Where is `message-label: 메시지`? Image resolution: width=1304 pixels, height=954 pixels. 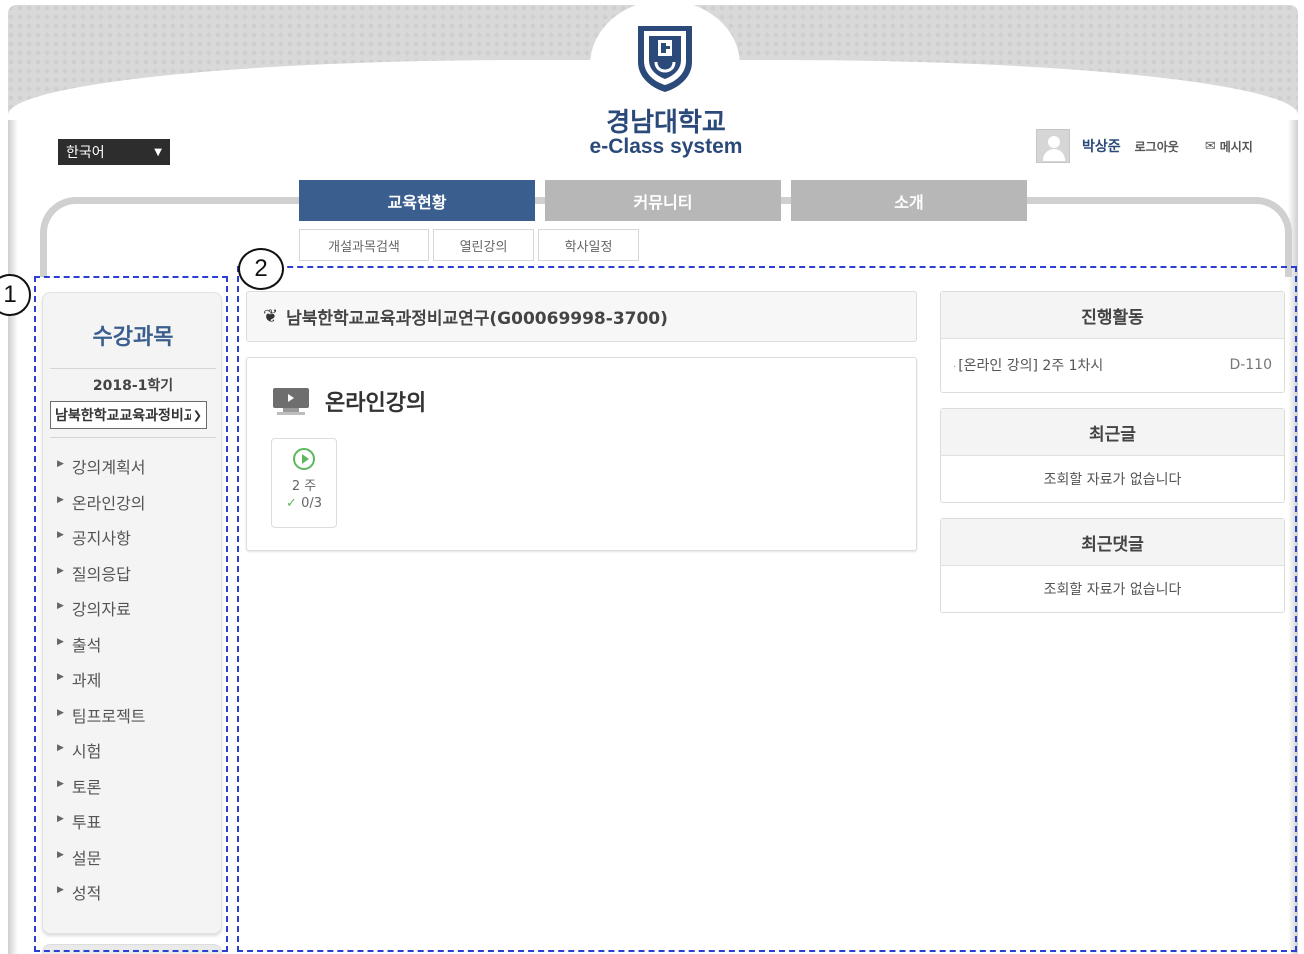
message-label: 메시지 is located at coordinates (1236, 146).